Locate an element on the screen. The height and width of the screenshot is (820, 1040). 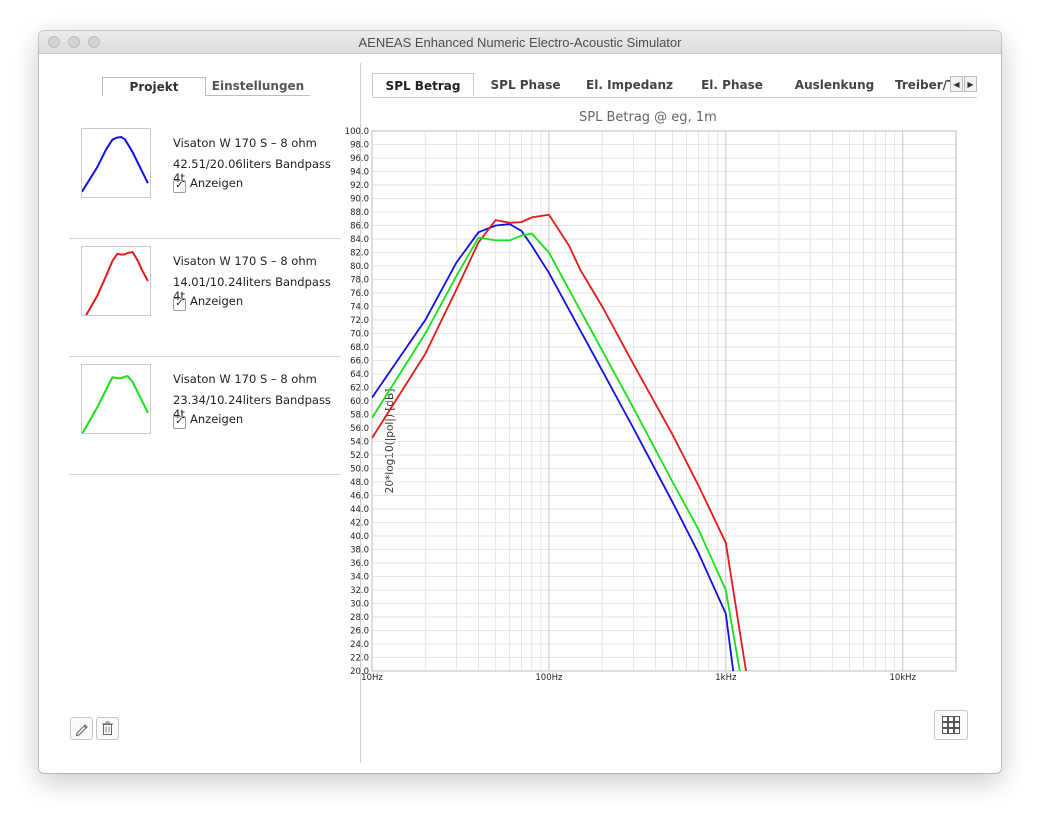
x-tick-label: 10Hz is located at coordinates (372, 678).